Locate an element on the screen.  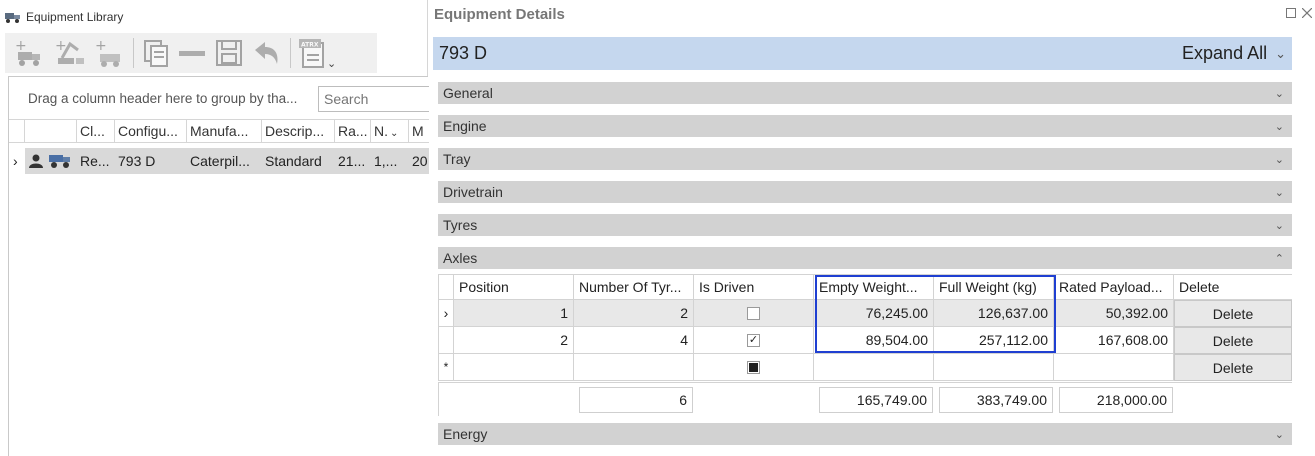
vertical-scrollbar is located at coordinates (1304, 246).